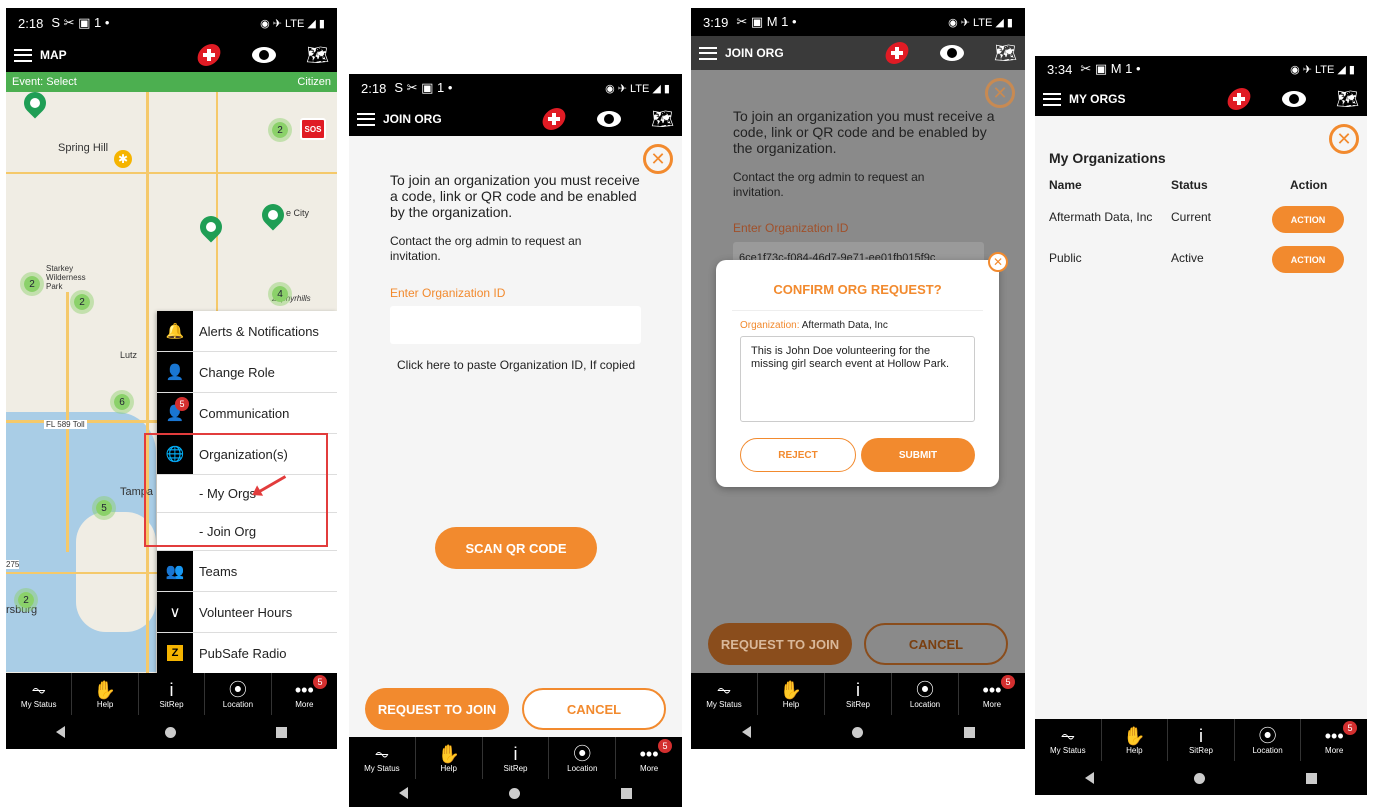  Describe the element at coordinates (515, 325) in the screenshot. I see `org-id-input` at that location.